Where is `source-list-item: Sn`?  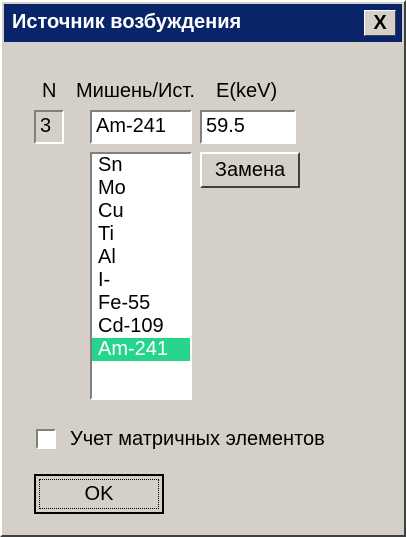 source-list-item: Sn is located at coordinates (141, 165).